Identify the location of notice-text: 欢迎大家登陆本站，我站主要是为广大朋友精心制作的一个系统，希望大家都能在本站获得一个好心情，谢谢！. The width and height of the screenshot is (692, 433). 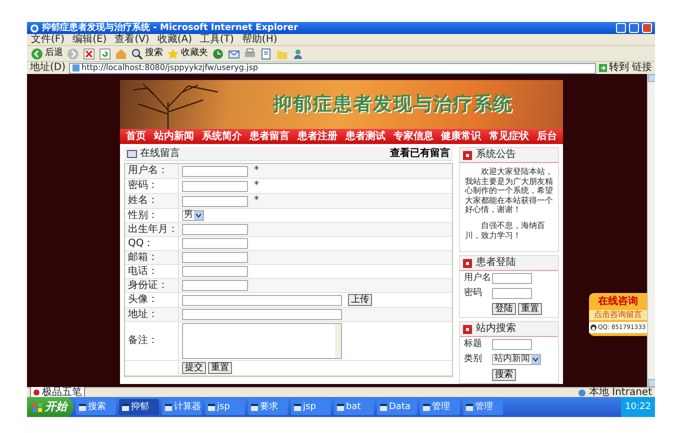
(508, 191).